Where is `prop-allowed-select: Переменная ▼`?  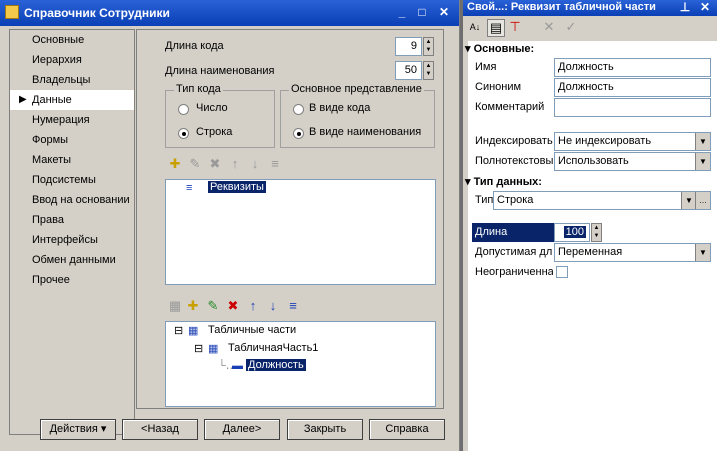
prop-allowed-select: Переменная ▼ is located at coordinates (632, 252).